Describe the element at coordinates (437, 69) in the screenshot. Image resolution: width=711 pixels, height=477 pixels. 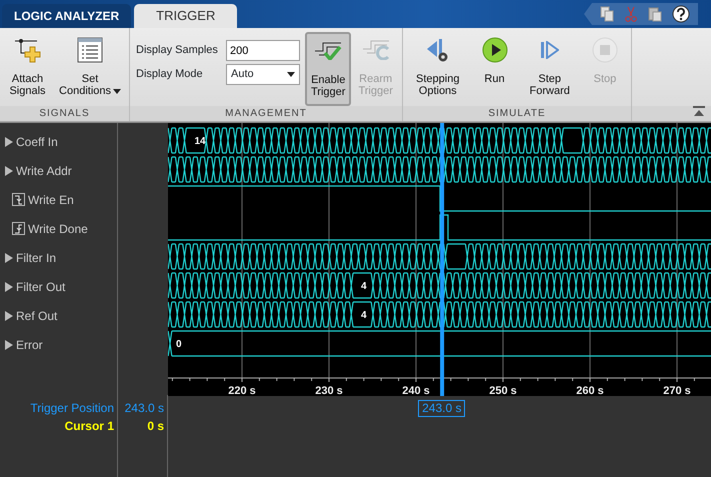
I see `ribbon-button: Stepping Options` at that location.